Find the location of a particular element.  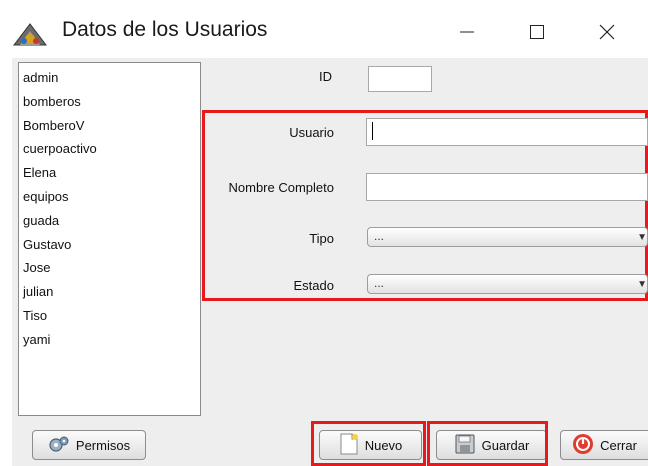

list-item: Jose is located at coordinates (109, 268).